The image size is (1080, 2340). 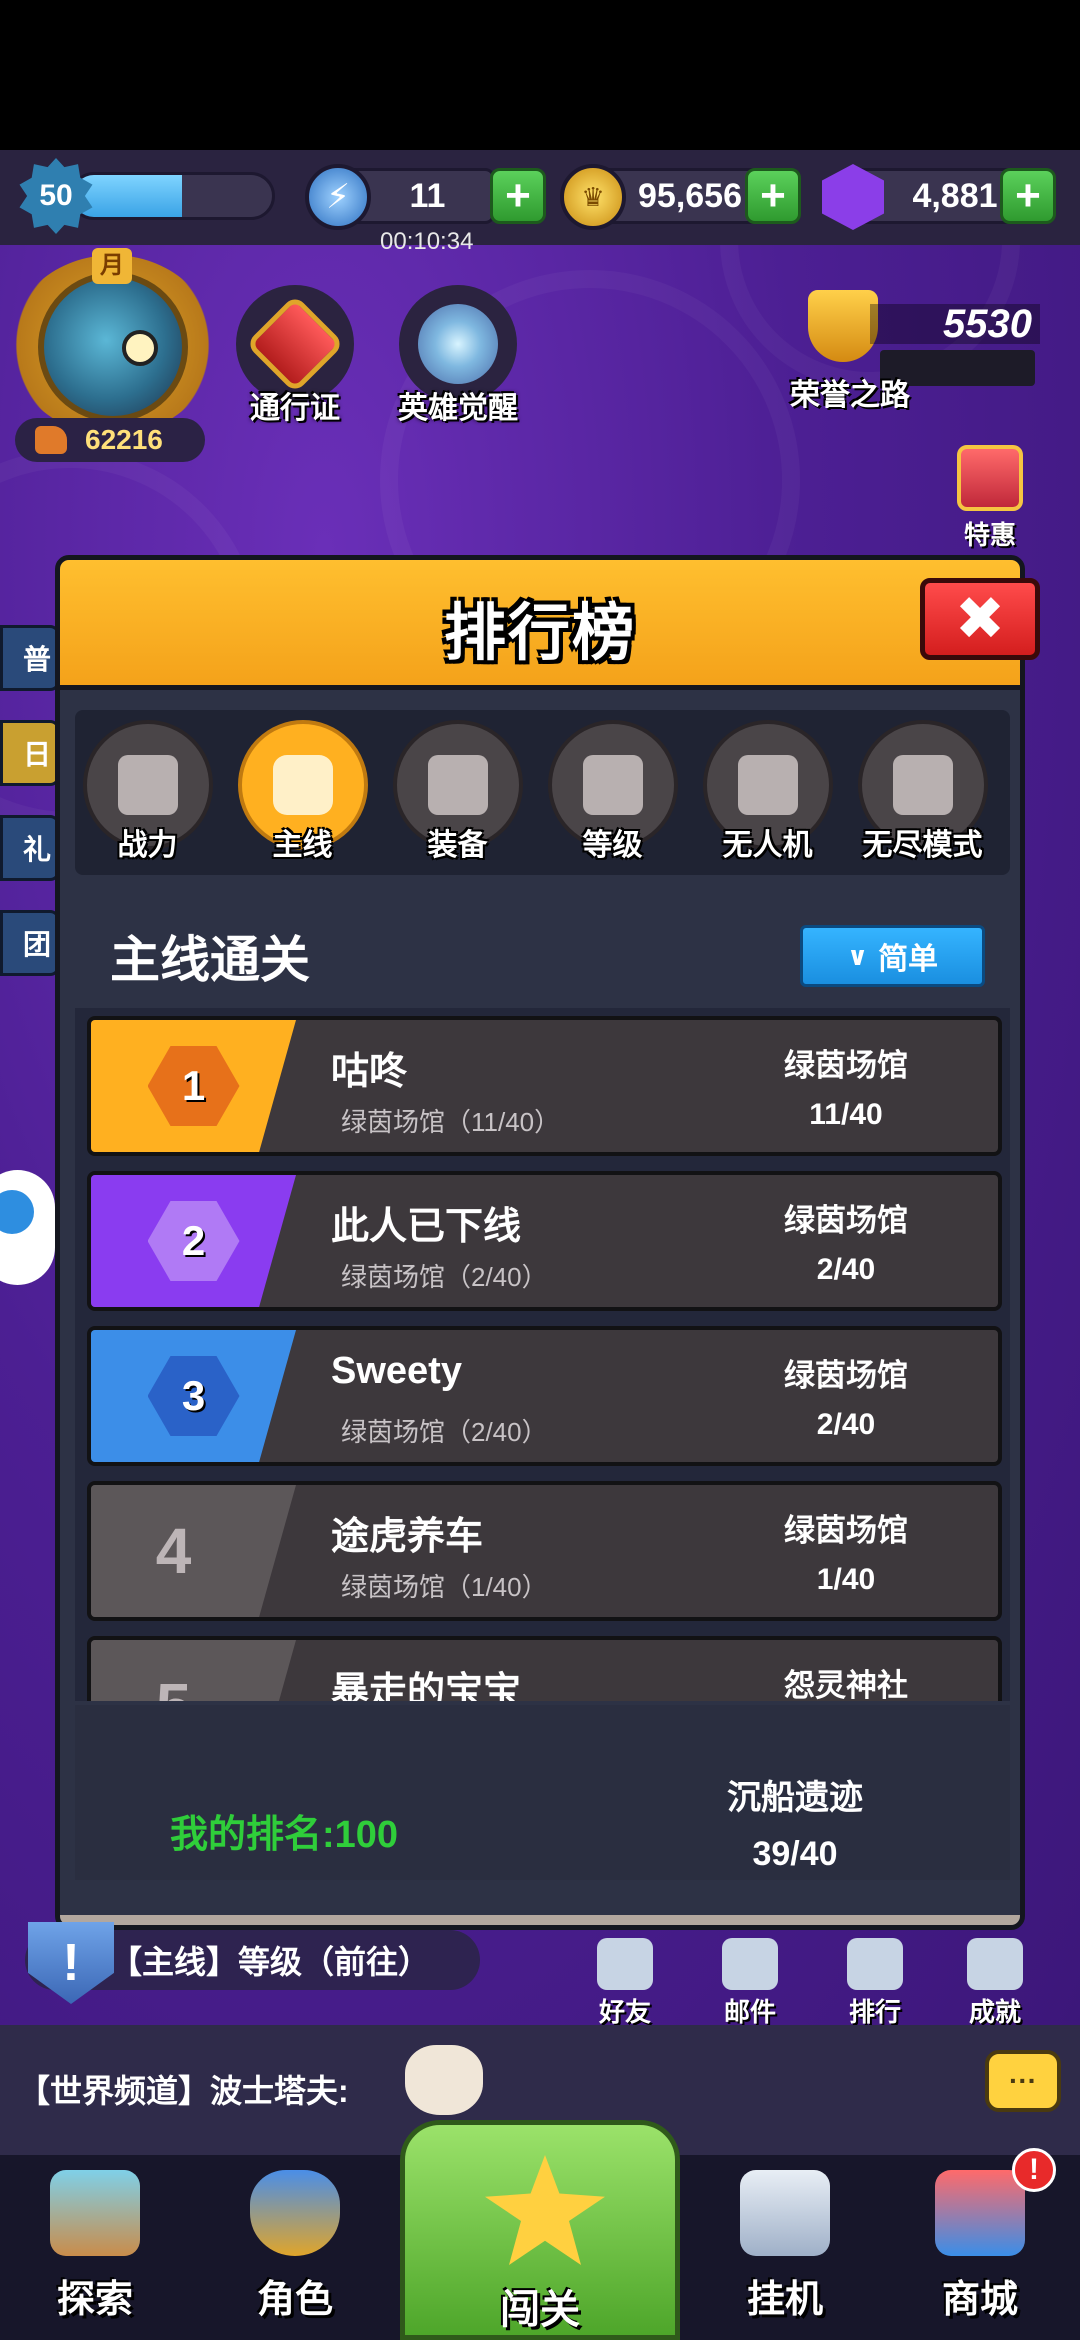 What do you see at coordinates (113, 347) in the screenshot?
I see `avatar` at bounding box center [113, 347].